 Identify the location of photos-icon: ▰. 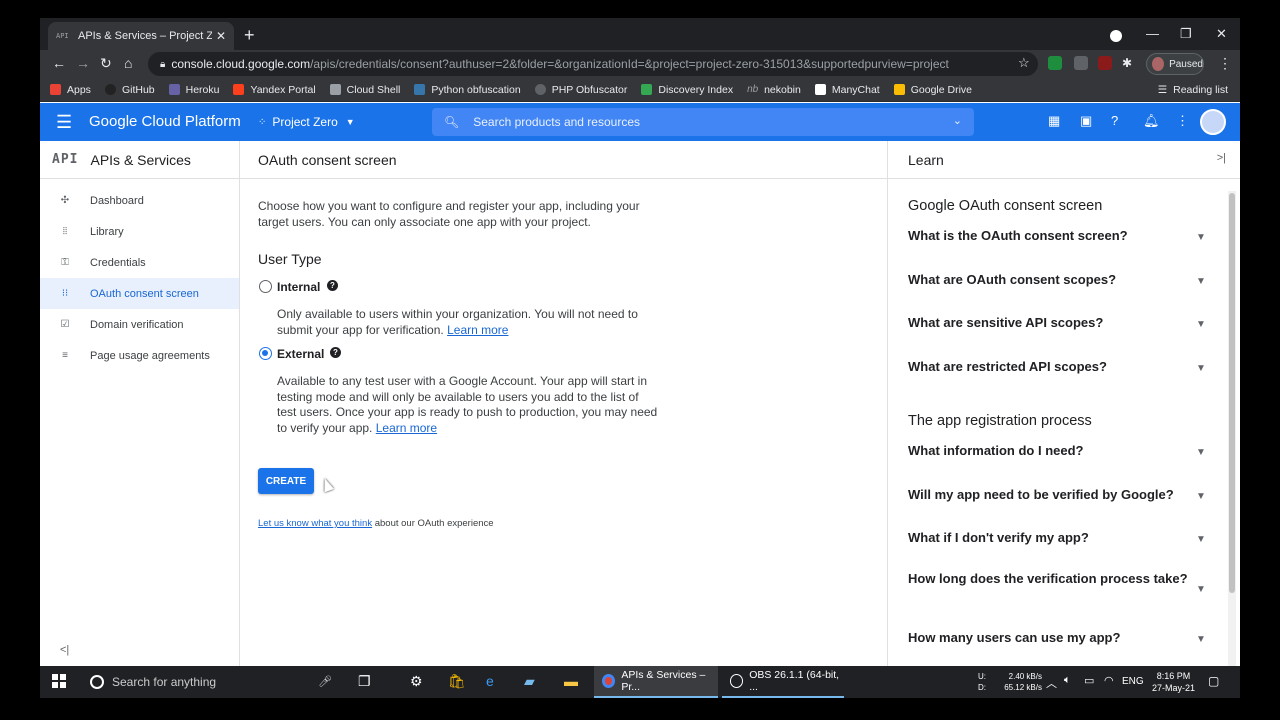
(529, 681).